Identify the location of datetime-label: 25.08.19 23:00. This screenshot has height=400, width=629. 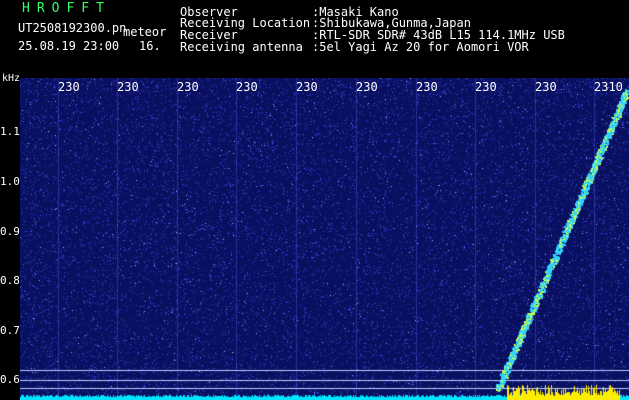
(69, 46).